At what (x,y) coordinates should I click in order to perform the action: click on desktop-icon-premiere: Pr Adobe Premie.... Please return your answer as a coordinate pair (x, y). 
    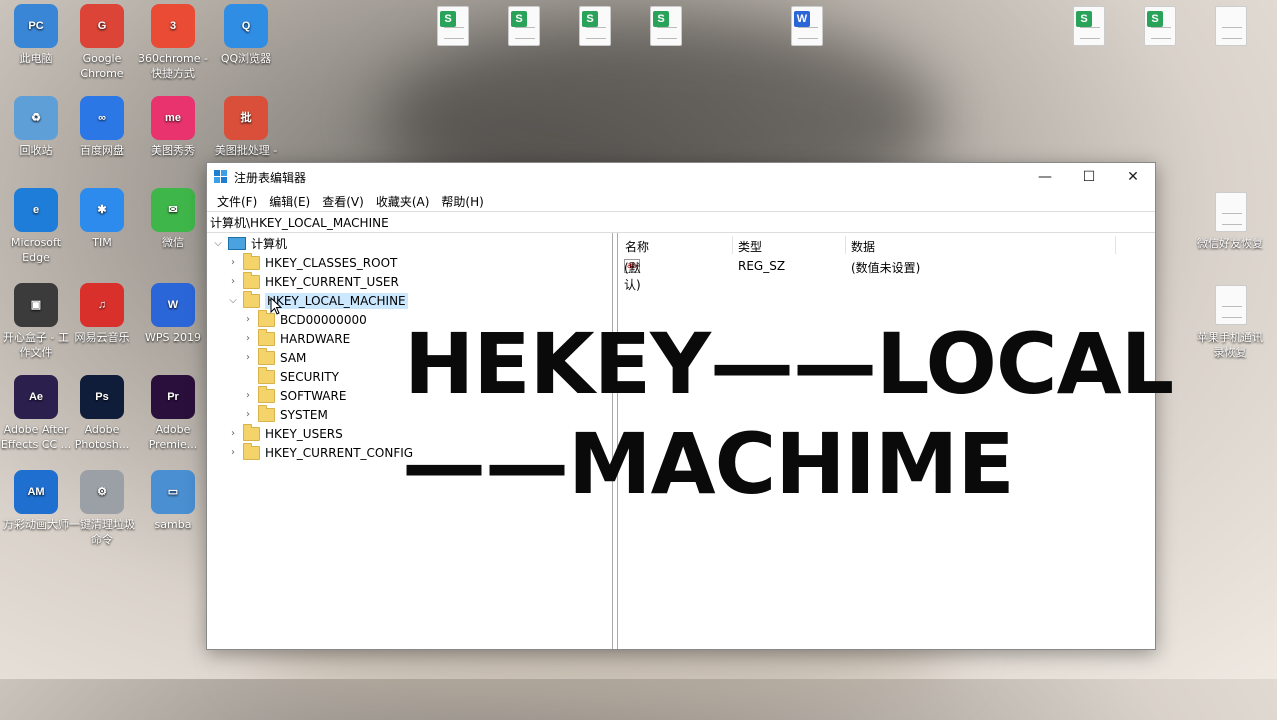
    Looking at the image, I should click on (173, 413).